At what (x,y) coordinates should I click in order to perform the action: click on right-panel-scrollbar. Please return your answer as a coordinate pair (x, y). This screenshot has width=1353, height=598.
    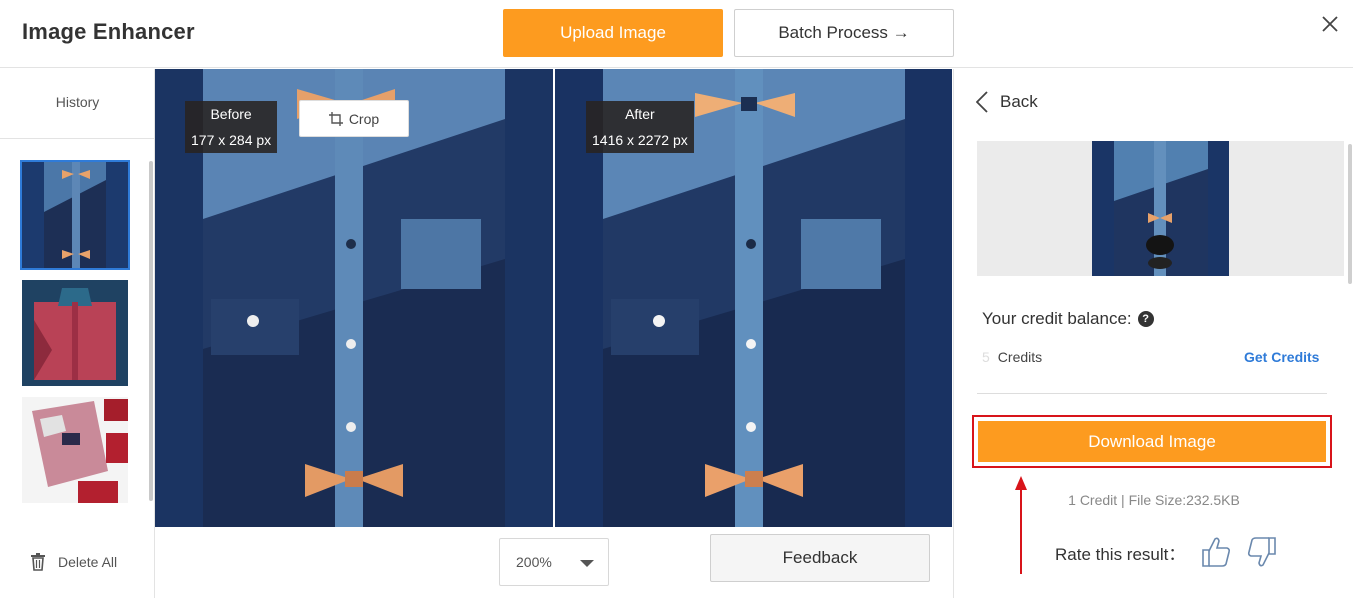
    Looking at the image, I should click on (1350, 214).